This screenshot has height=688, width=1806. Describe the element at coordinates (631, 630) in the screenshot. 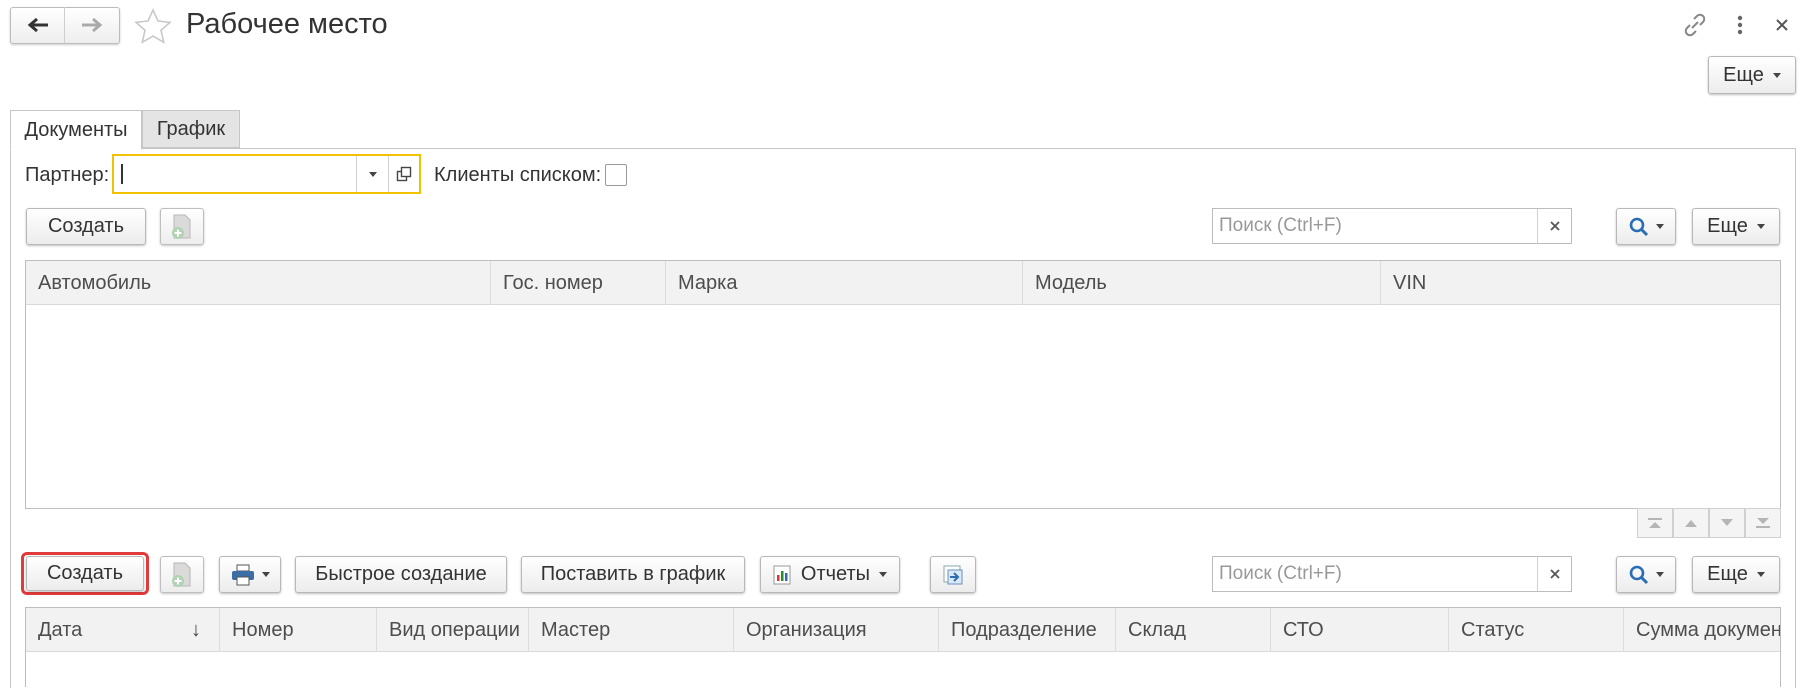

I see `col-master: Мастер` at that location.